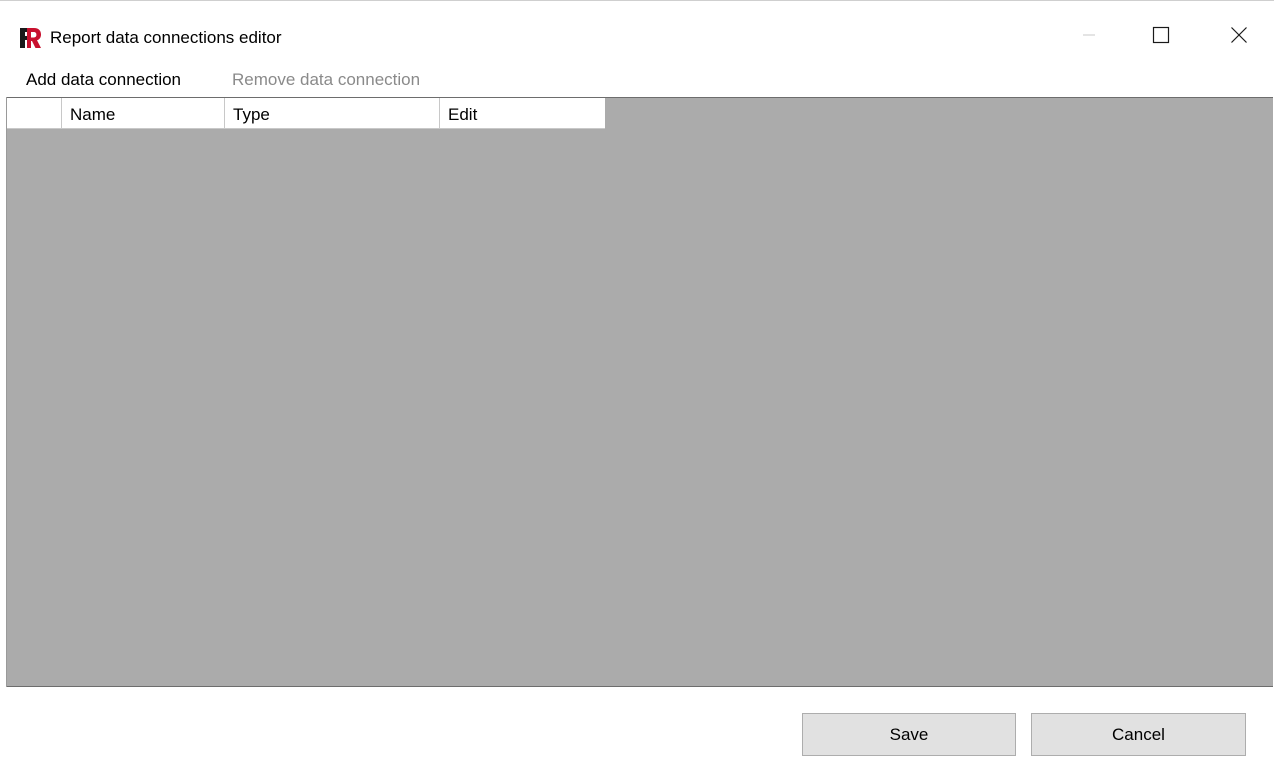 This screenshot has height=774, width=1274. I want to click on add-data-connection-menu-item: Add data connection, so click(103, 80).